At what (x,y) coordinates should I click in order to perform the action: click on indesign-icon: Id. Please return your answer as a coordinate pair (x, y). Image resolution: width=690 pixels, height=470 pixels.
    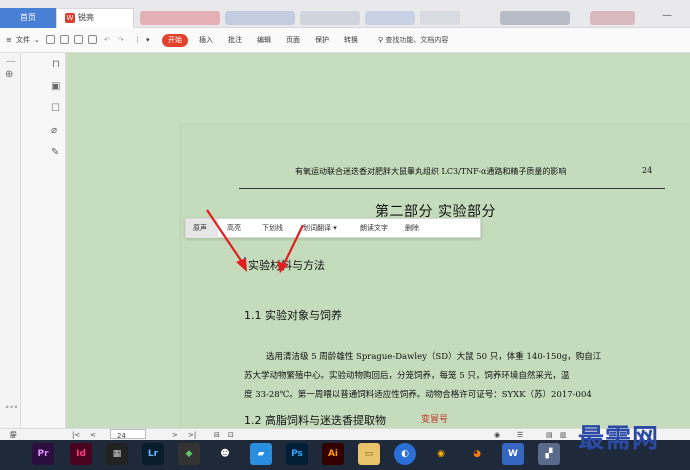
    Looking at the image, I should click on (81, 454).